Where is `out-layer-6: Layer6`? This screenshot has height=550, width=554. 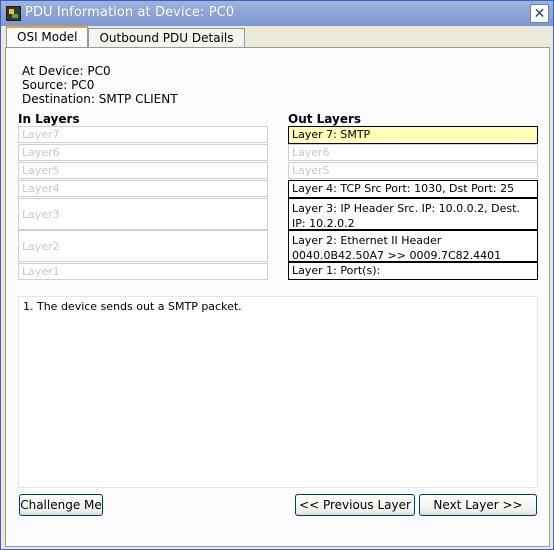
out-layer-6: Layer6 is located at coordinates (413, 152).